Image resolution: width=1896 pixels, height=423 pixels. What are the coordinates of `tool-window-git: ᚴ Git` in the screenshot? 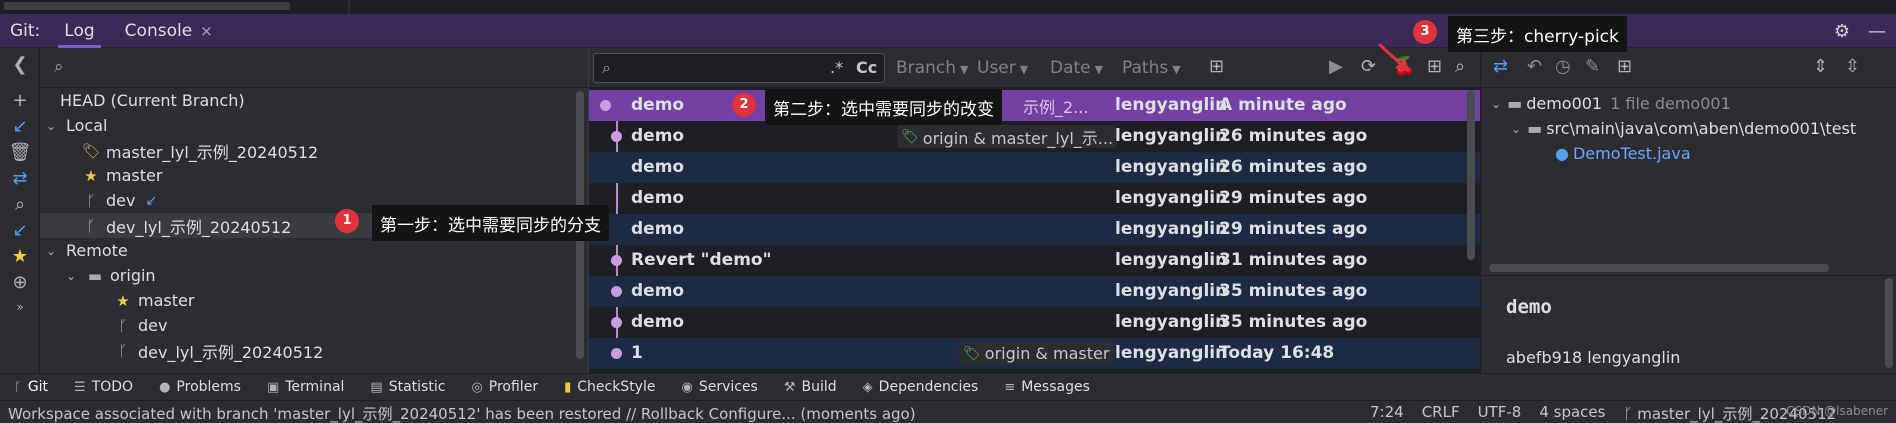 It's located at (31, 387).